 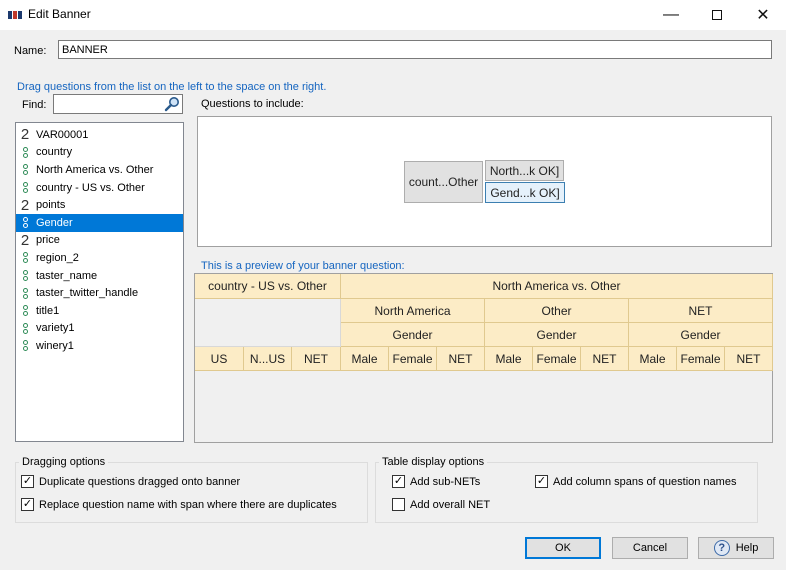 What do you see at coordinates (172, 104) in the screenshot?
I see `search-icon` at bounding box center [172, 104].